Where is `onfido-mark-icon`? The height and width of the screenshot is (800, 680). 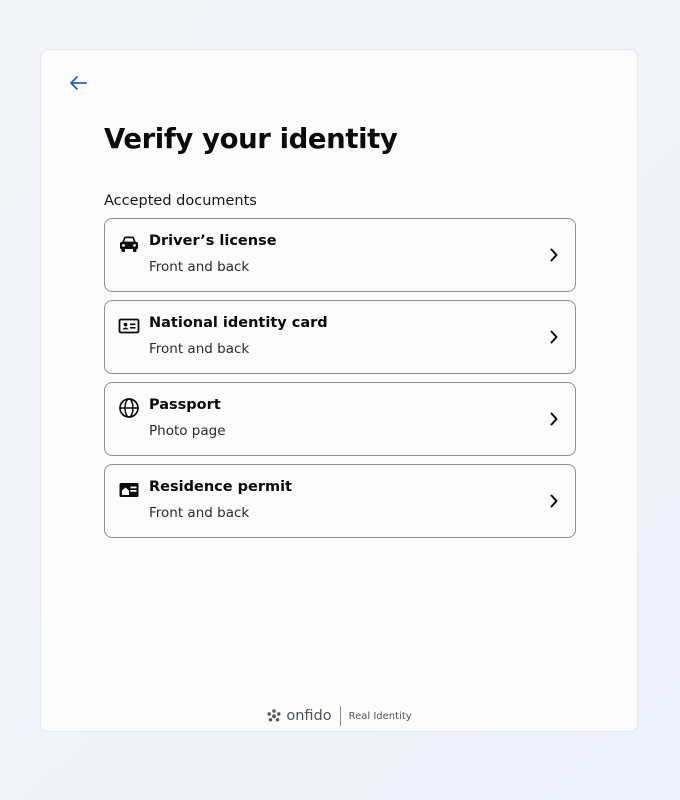 onfido-mark-icon is located at coordinates (274, 715).